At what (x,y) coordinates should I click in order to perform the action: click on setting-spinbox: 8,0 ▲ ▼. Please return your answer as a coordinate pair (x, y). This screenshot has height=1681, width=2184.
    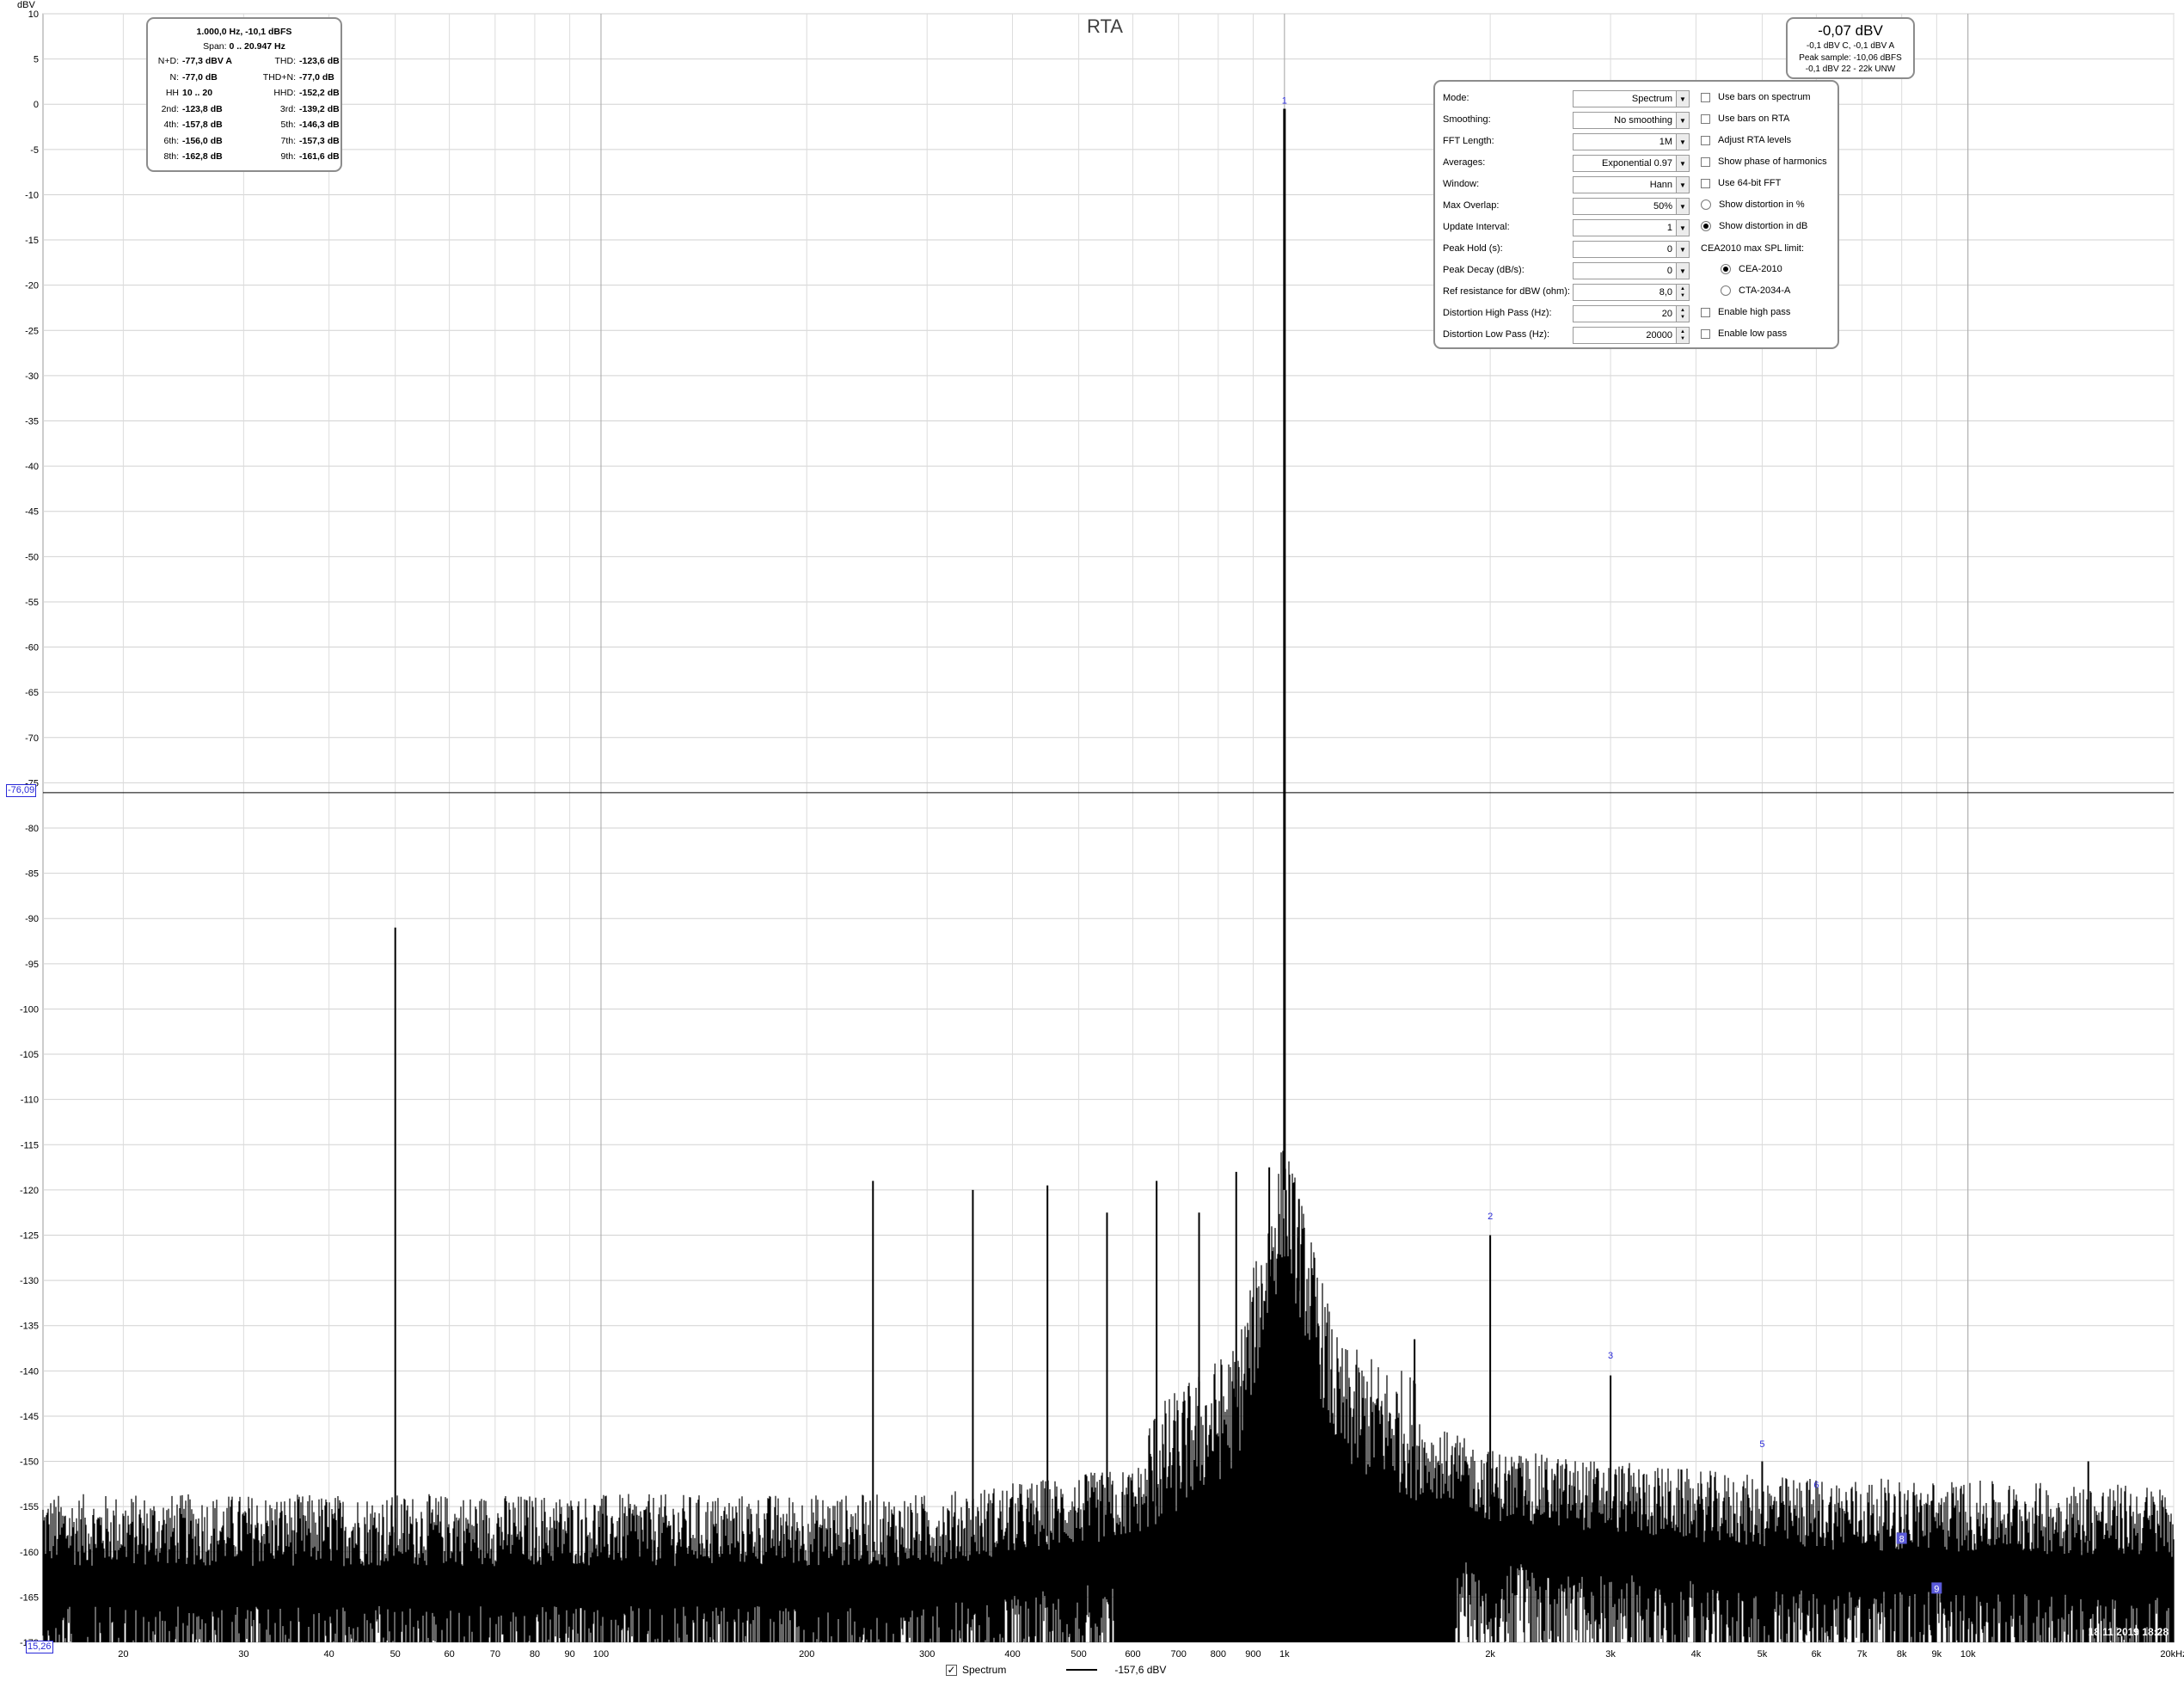
    Looking at the image, I should click on (1631, 292).